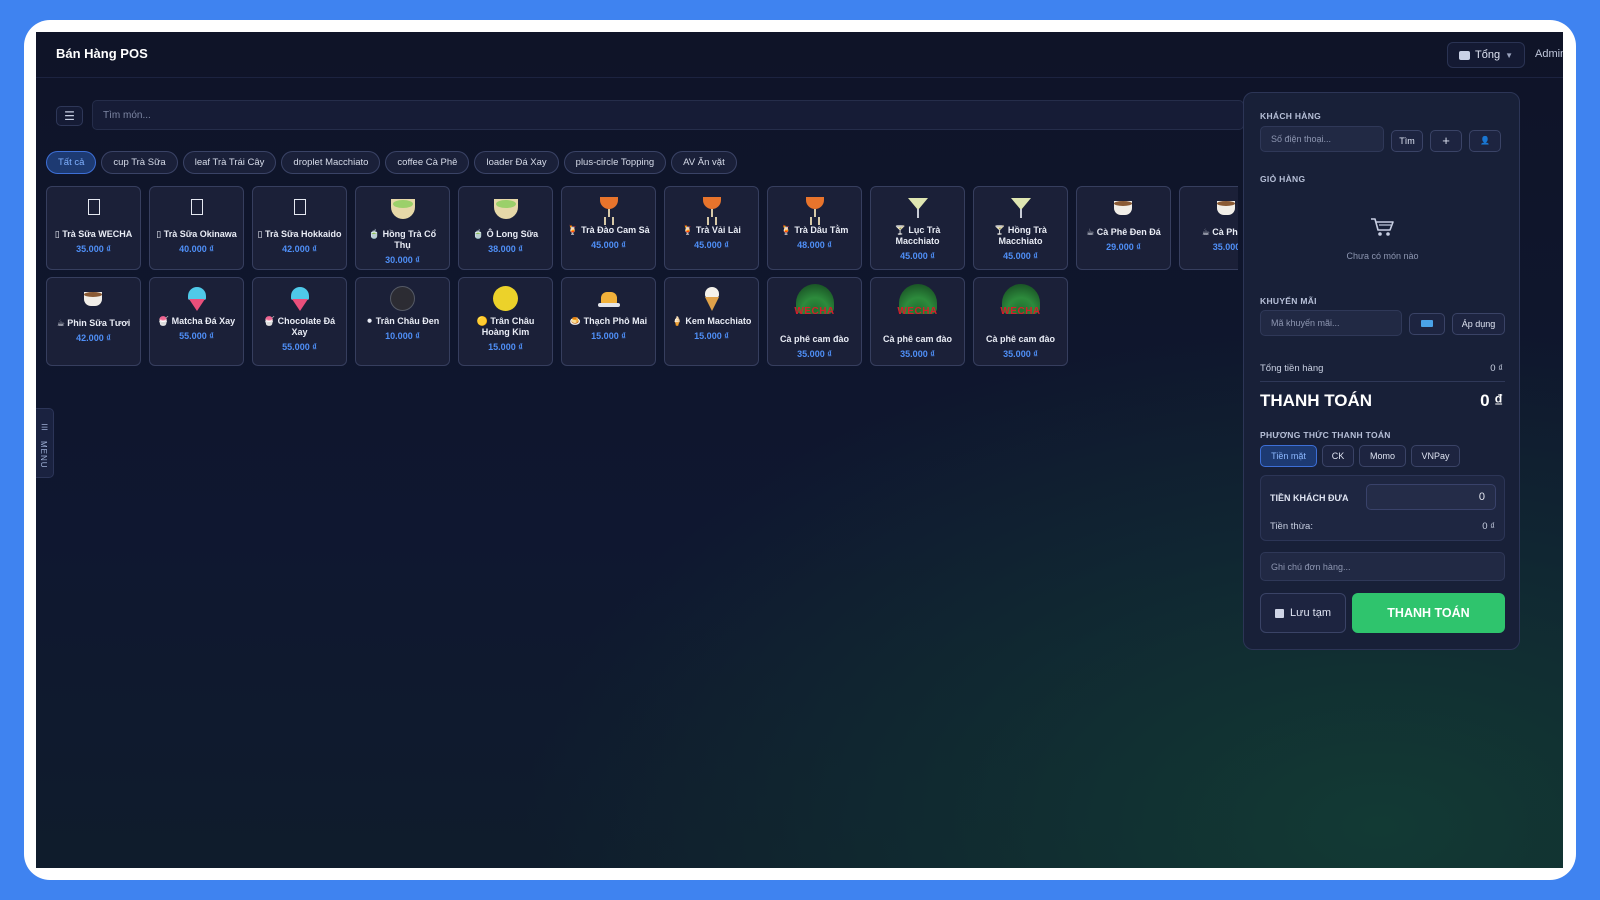 The height and width of the screenshot is (900, 1600). I want to click on product-card: ▯ Trà Sữa Hokkaido 42.000 ₫, so click(299, 228).